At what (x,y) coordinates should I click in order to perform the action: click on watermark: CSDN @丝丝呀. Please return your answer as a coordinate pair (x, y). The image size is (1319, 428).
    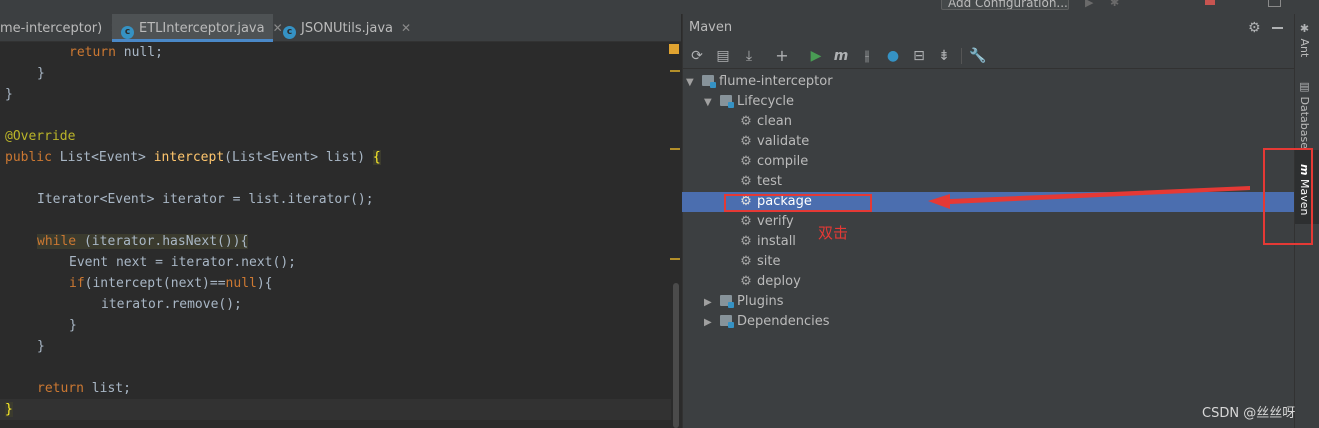
    Looking at the image, I should click on (1249, 413).